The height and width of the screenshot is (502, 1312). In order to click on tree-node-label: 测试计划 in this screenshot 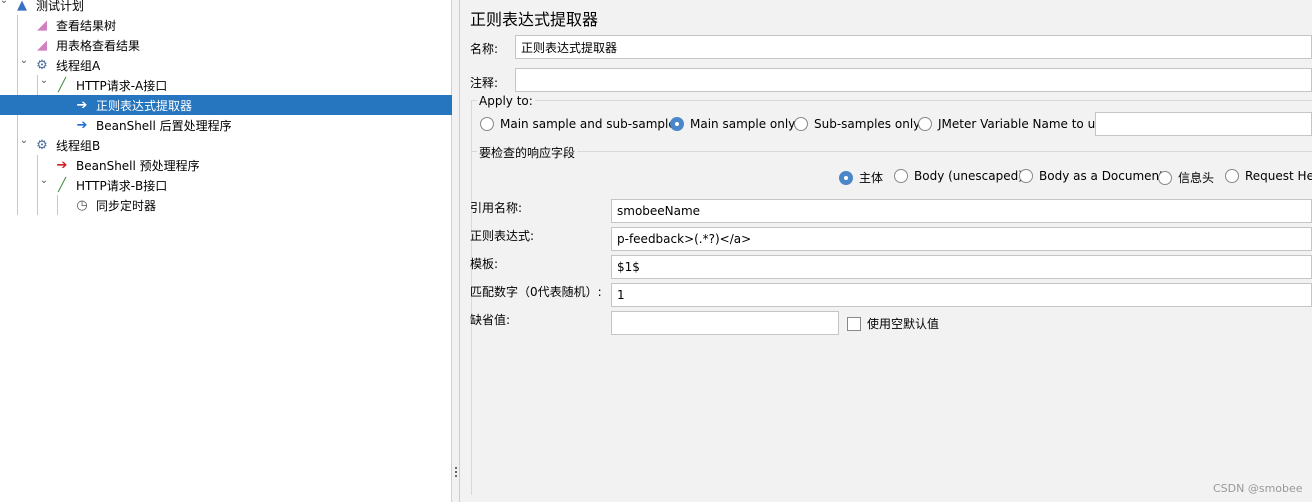, I will do `click(60, 6)`.